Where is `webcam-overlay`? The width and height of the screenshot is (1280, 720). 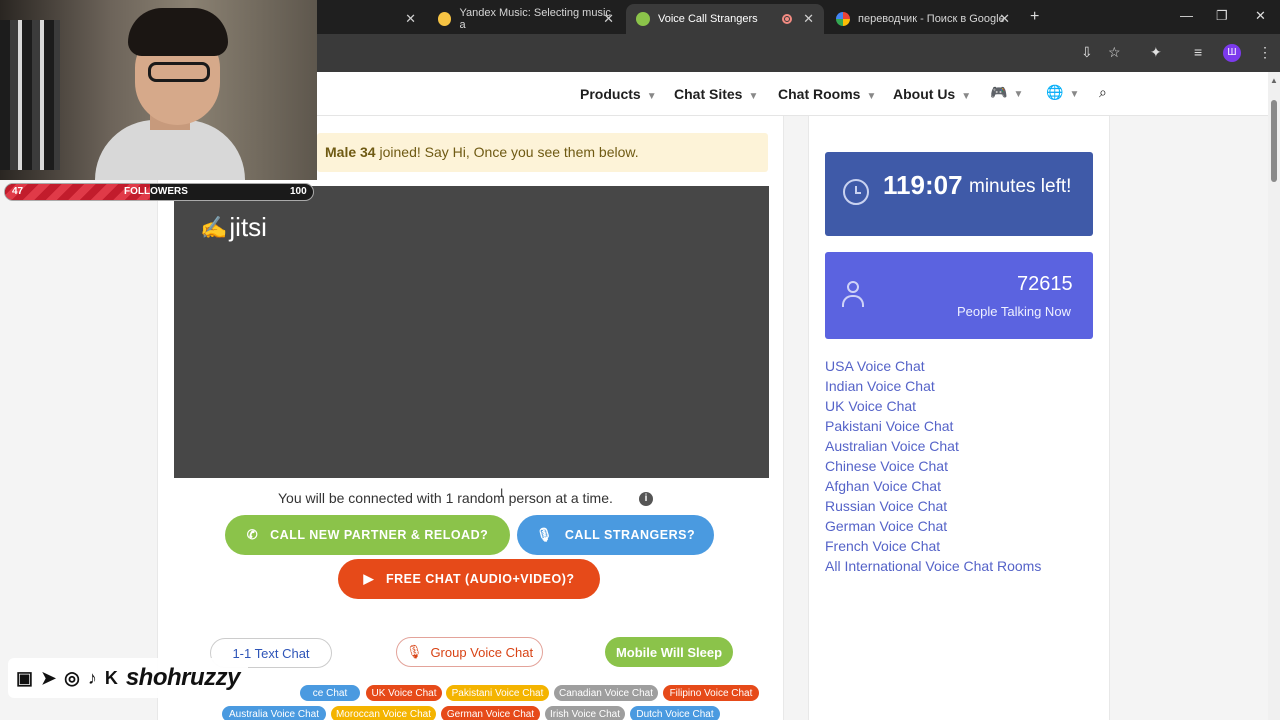 webcam-overlay is located at coordinates (158, 90).